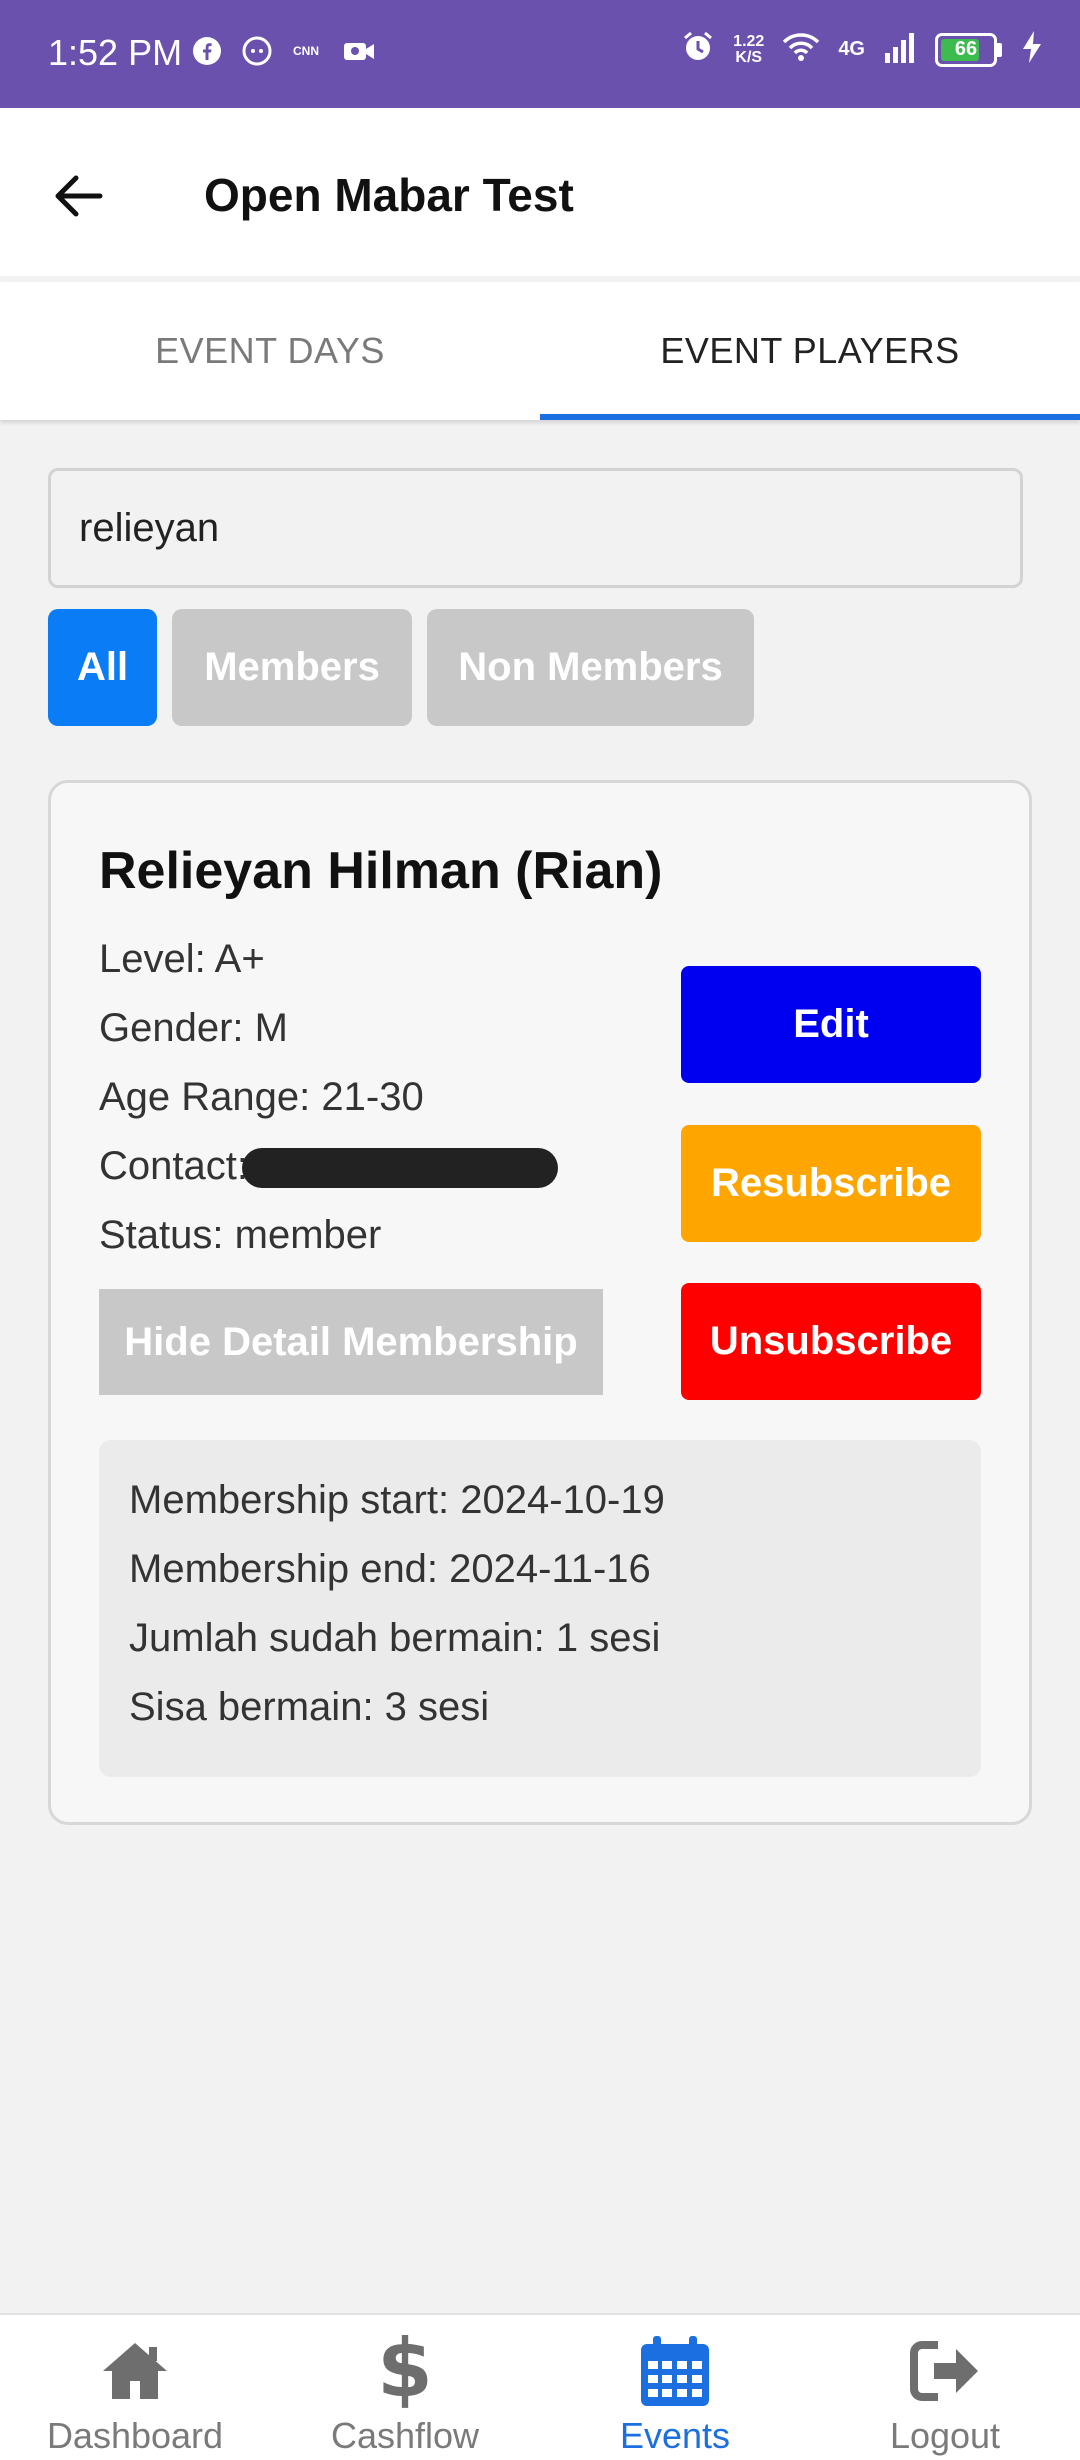  Describe the element at coordinates (675, 2371) in the screenshot. I see `calendar-icon` at that location.